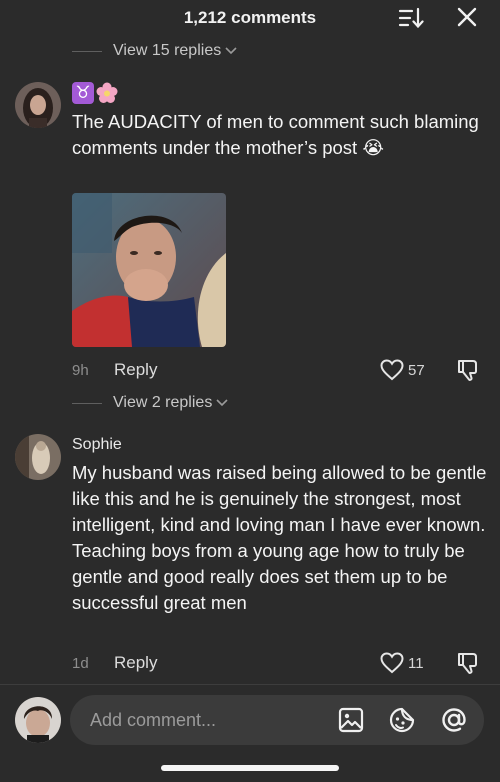 The width and height of the screenshot is (500, 782). What do you see at coordinates (38, 720) in the screenshot?
I see `current-user-avatar` at bounding box center [38, 720].